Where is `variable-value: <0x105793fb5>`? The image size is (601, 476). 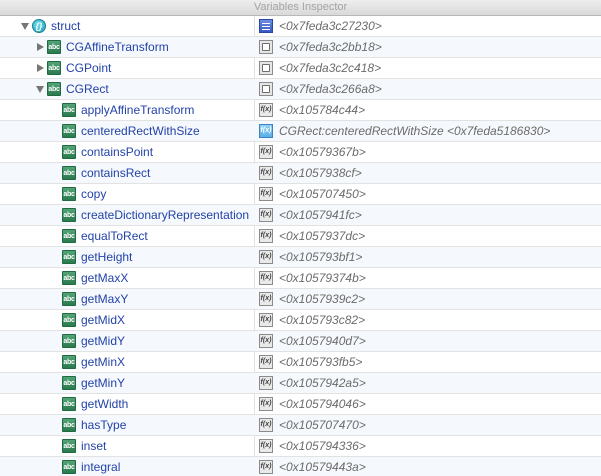 variable-value: <0x105793fb5> is located at coordinates (321, 362).